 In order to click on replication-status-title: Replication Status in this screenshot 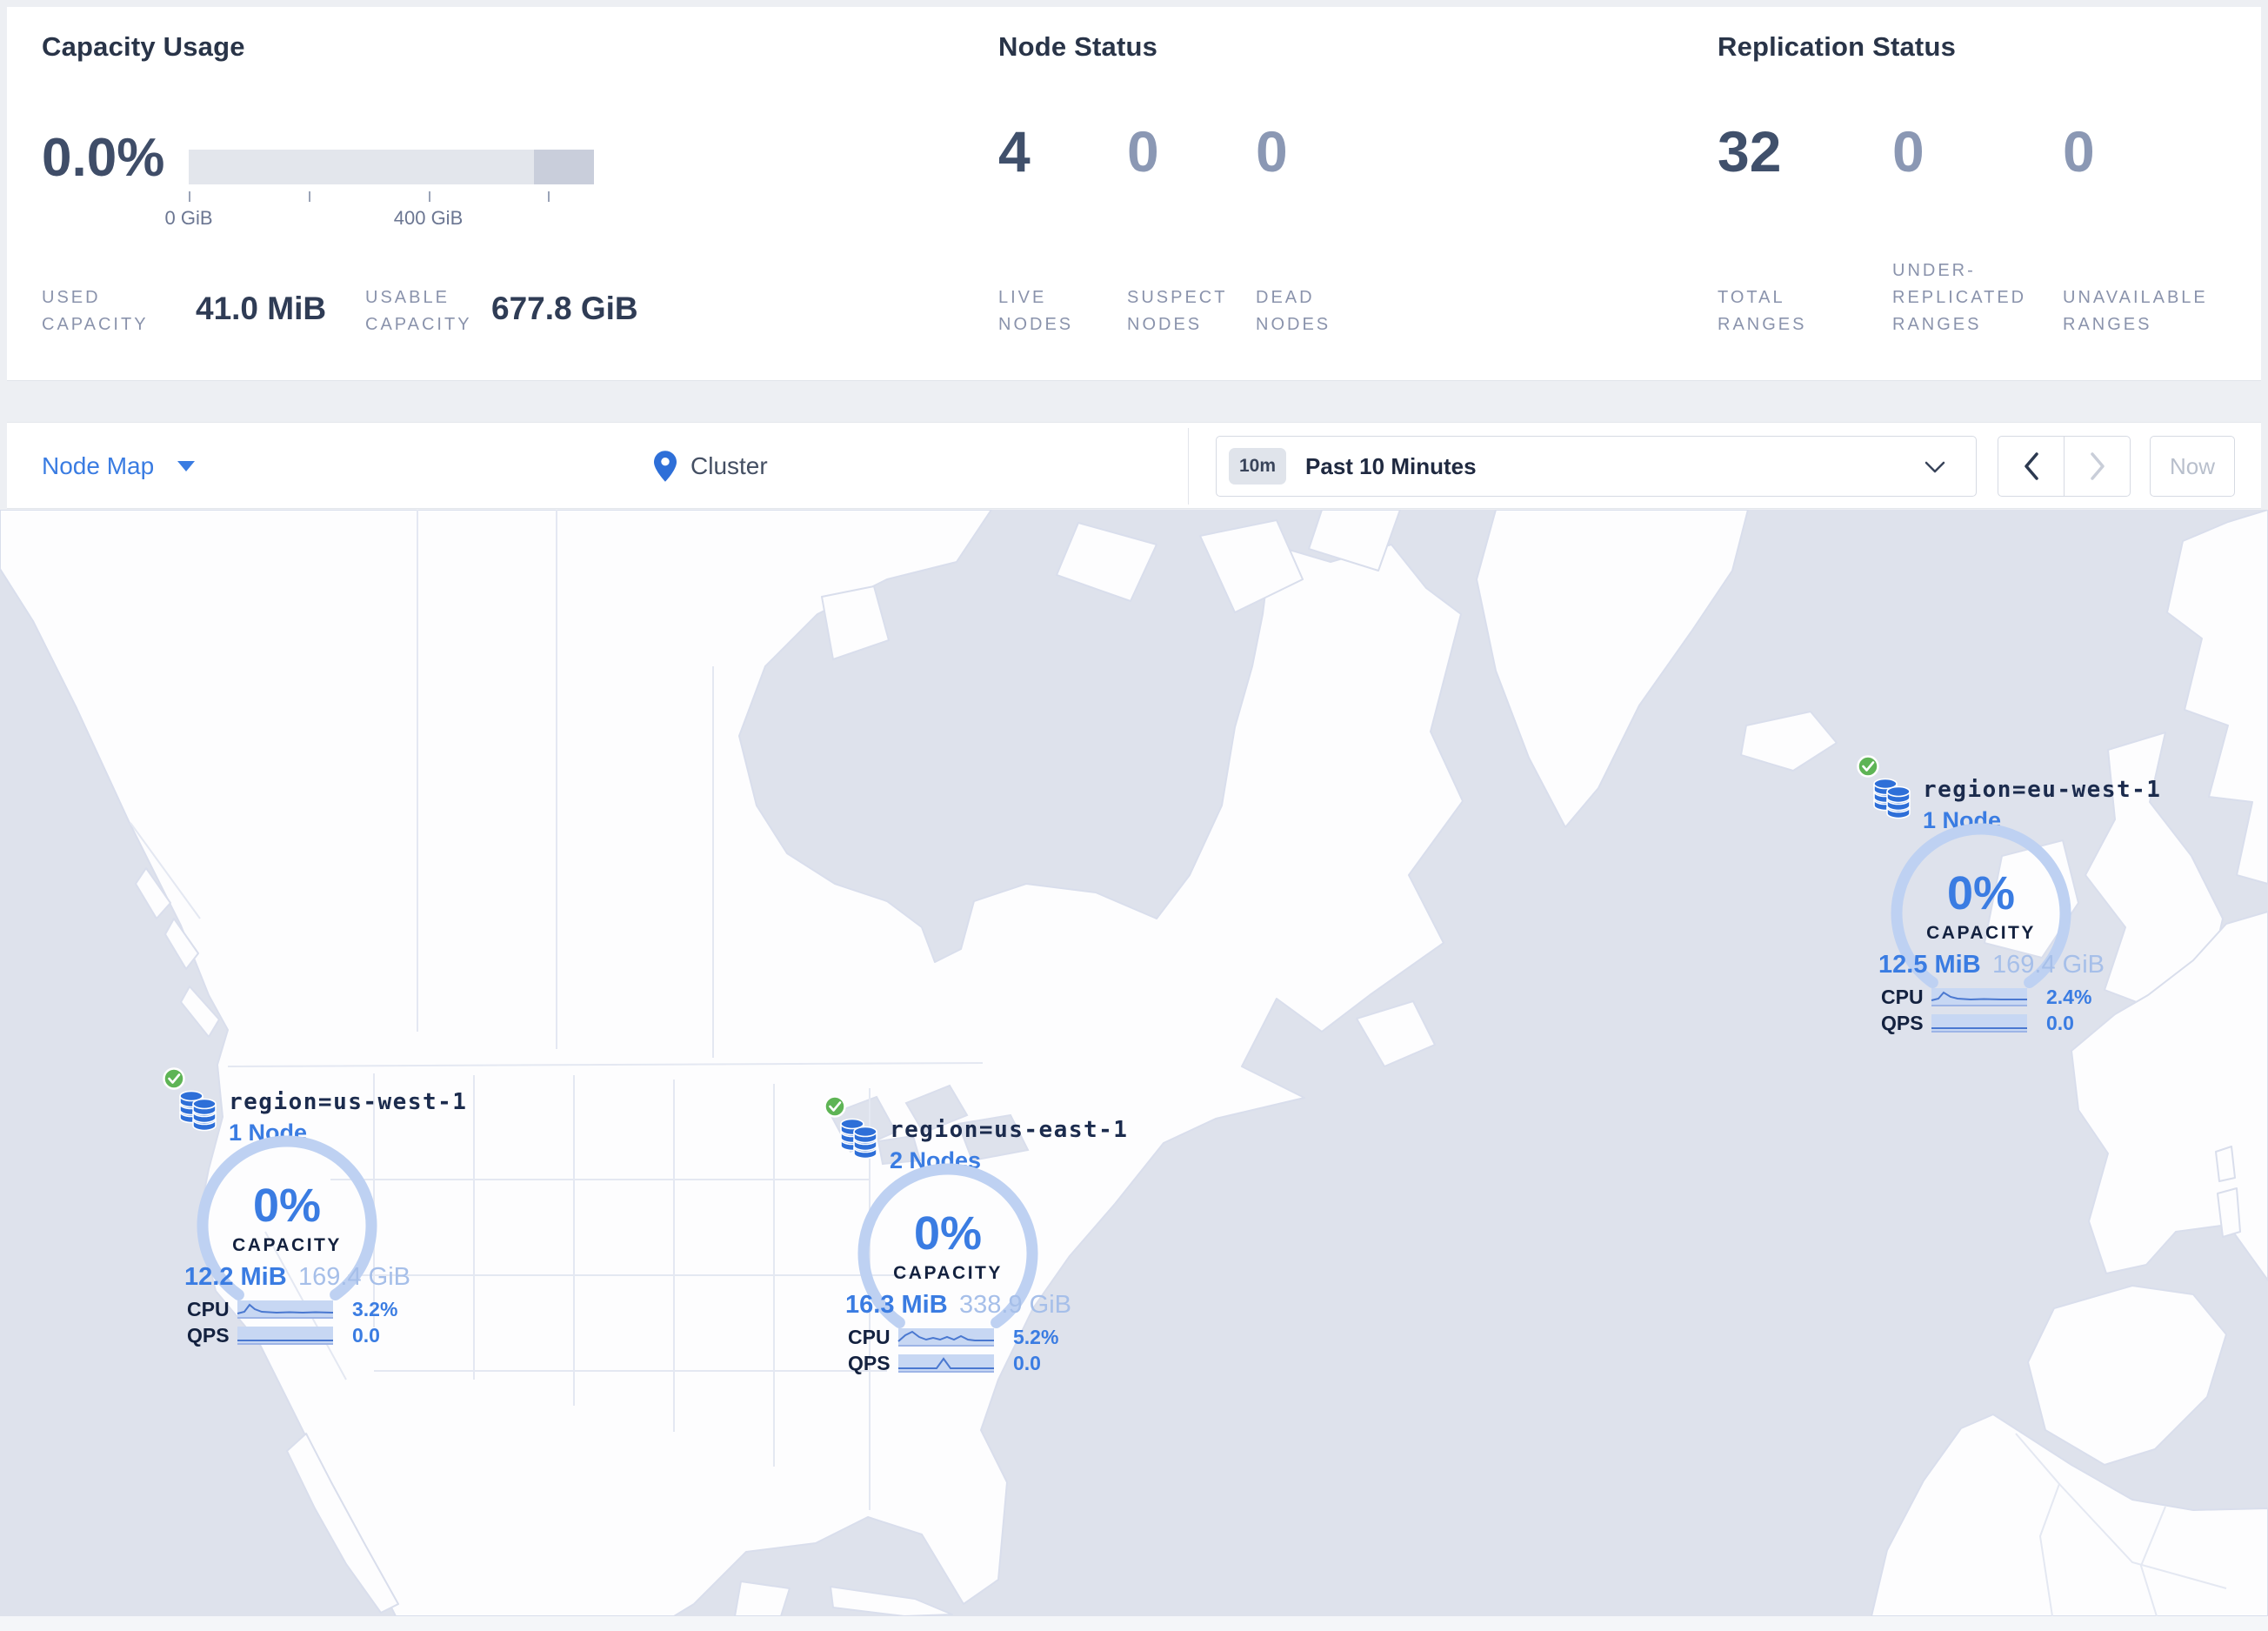, I will do `click(1837, 46)`.